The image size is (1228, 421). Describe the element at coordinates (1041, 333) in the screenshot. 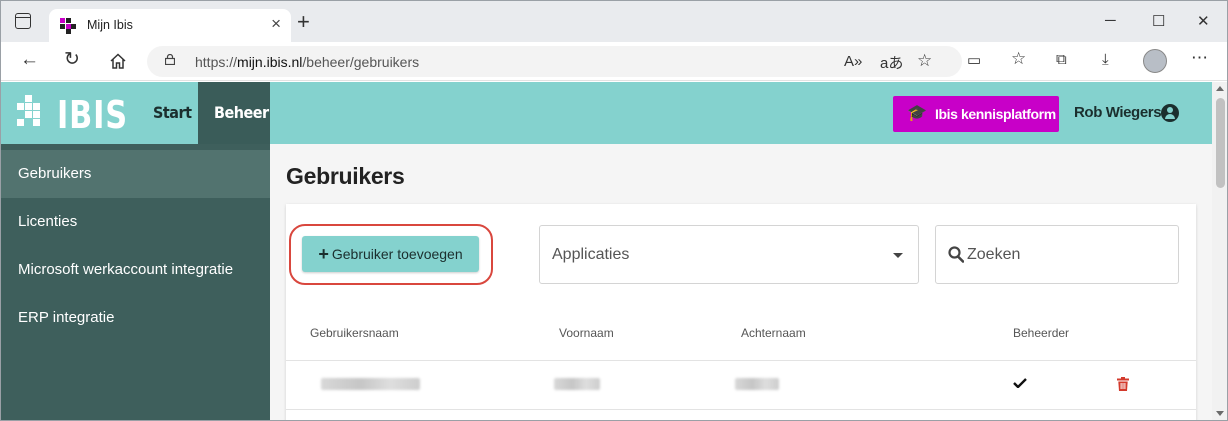

I see `column-header-admin: Beheerder` at that location.